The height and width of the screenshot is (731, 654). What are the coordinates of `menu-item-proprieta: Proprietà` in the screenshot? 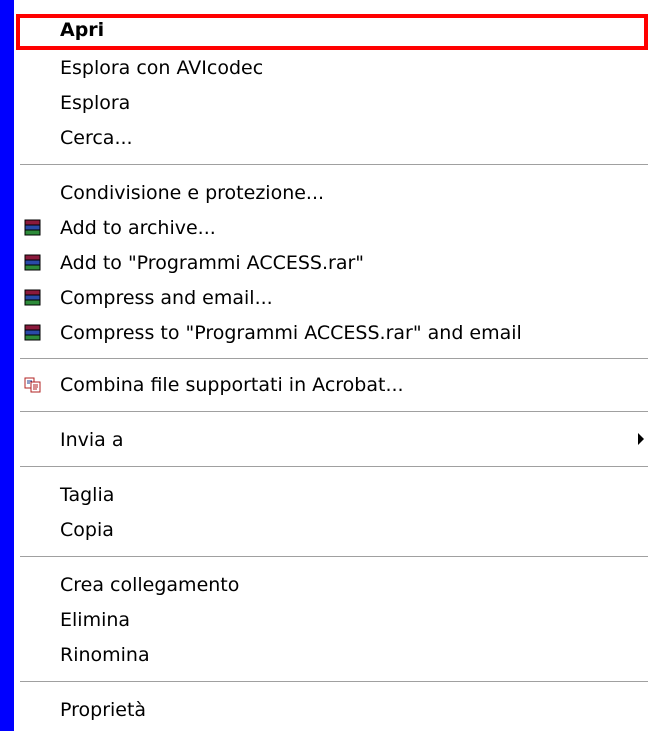 It's located at (334, 711).